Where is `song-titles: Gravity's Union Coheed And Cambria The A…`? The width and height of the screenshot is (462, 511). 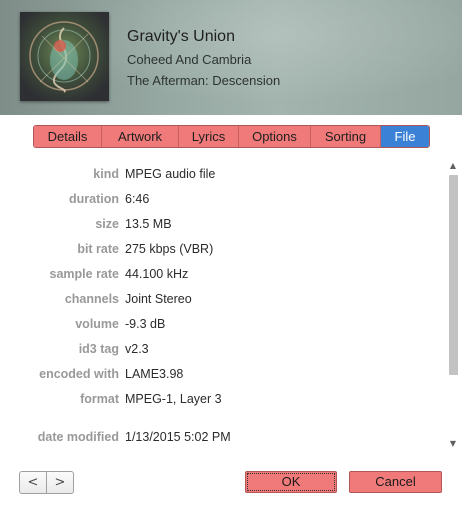
song-titles: Gravity's Union Coheed And Cambria The A… is located at coordinates (203, 61).